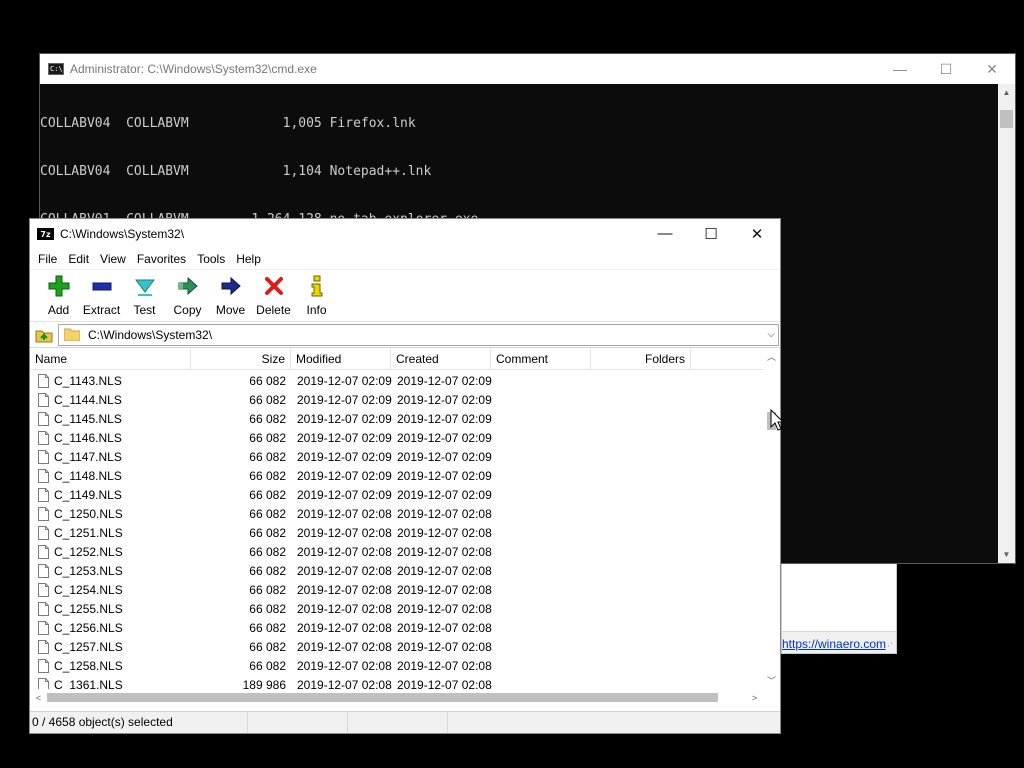  Describe the element at coordinates (344, 380) in the screenshot. I see `file-modified: 2019-12-07 02:09` at that location.